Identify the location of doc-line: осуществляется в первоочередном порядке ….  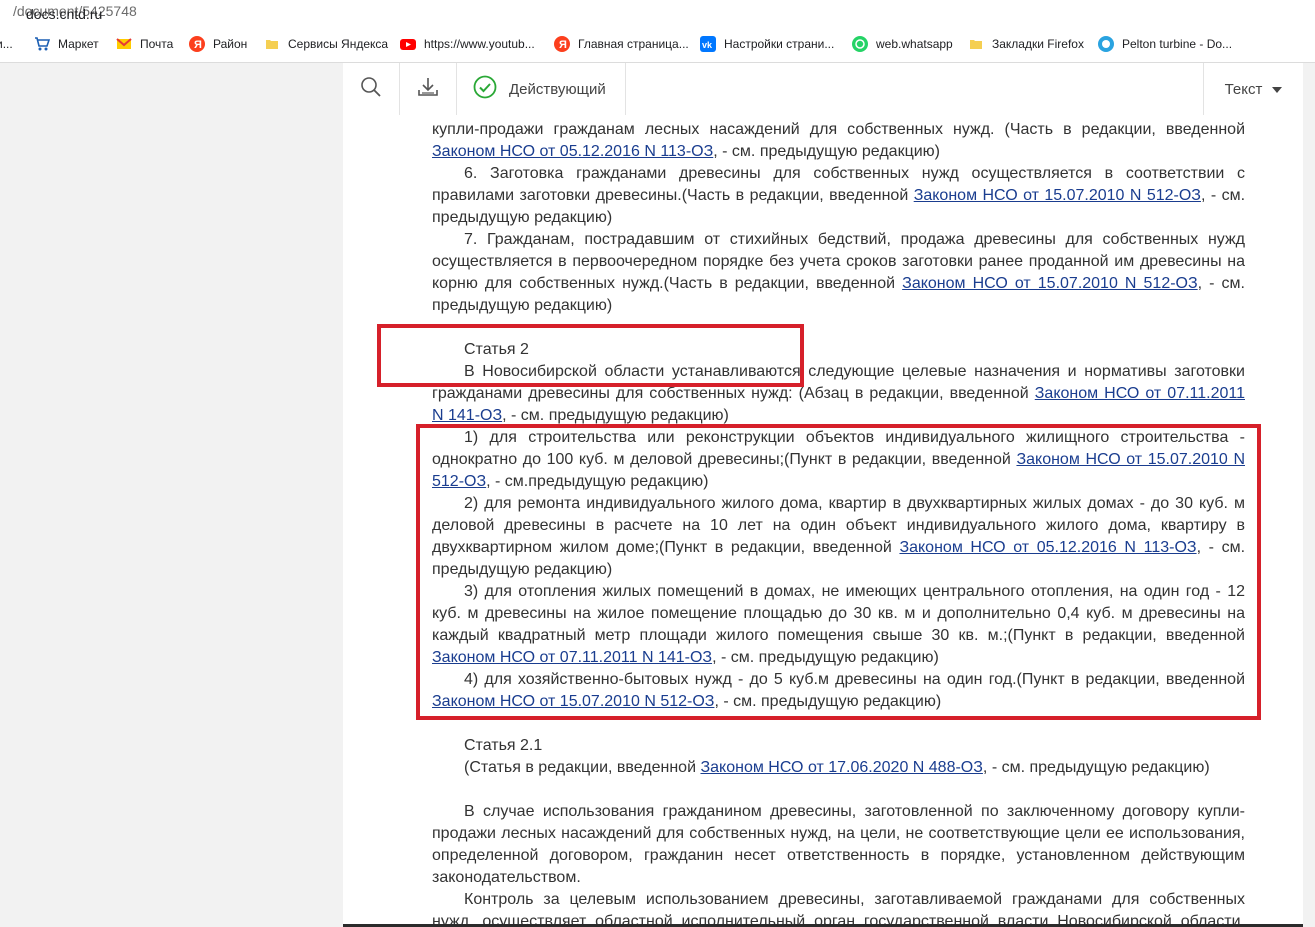
(838, 262).